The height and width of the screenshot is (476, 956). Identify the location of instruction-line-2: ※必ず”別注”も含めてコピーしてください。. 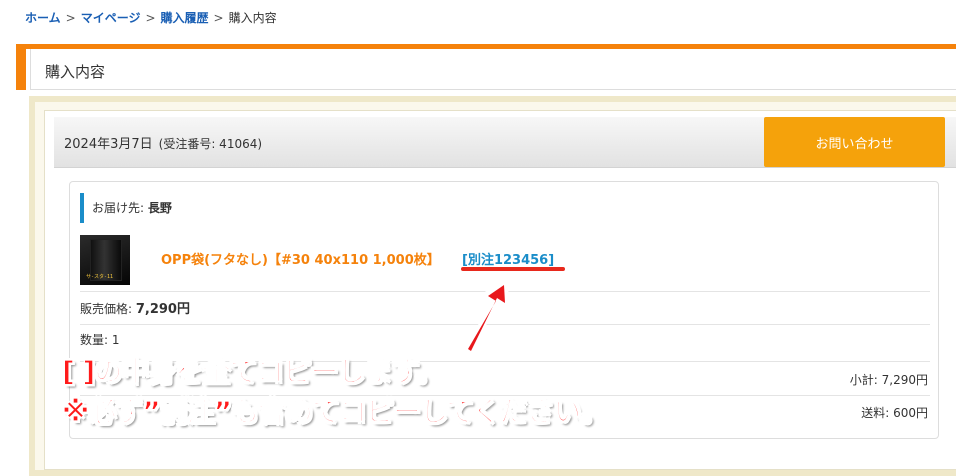
(335, 411).